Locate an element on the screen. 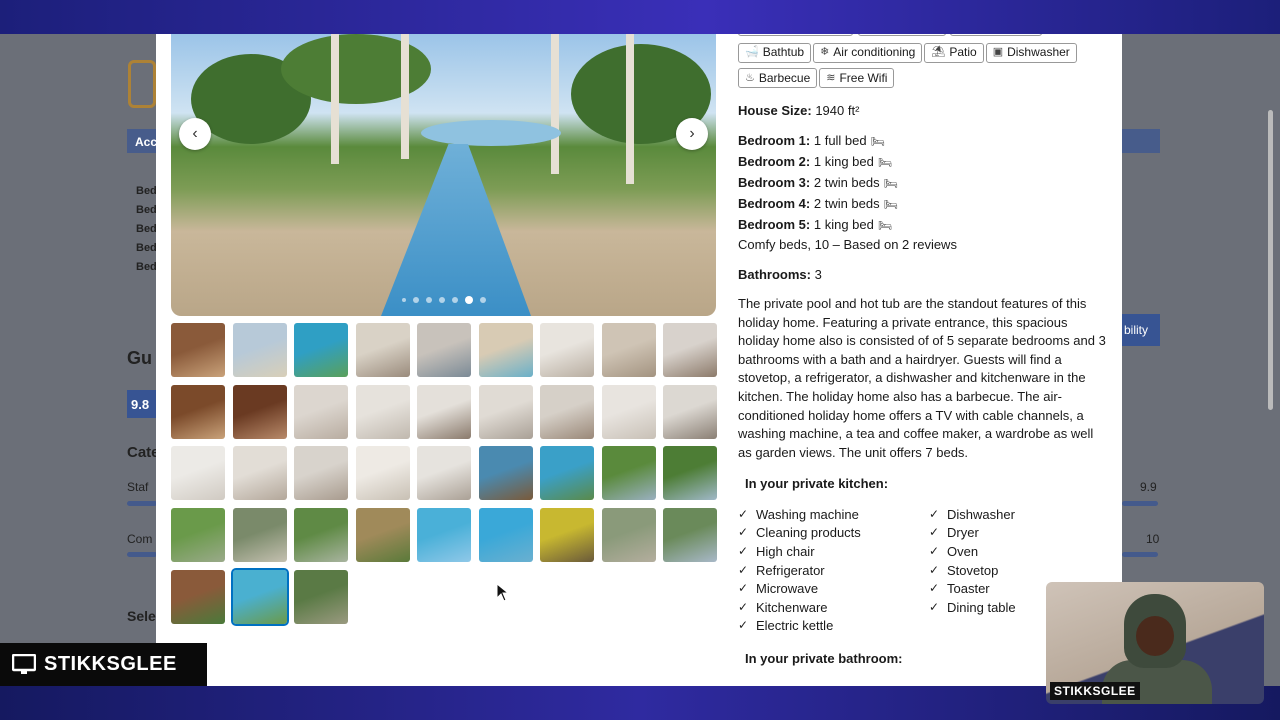 The width and height of the screenshot is (1280, 720). bg-comfort-bar-right is located at coordinates (1140, 554).